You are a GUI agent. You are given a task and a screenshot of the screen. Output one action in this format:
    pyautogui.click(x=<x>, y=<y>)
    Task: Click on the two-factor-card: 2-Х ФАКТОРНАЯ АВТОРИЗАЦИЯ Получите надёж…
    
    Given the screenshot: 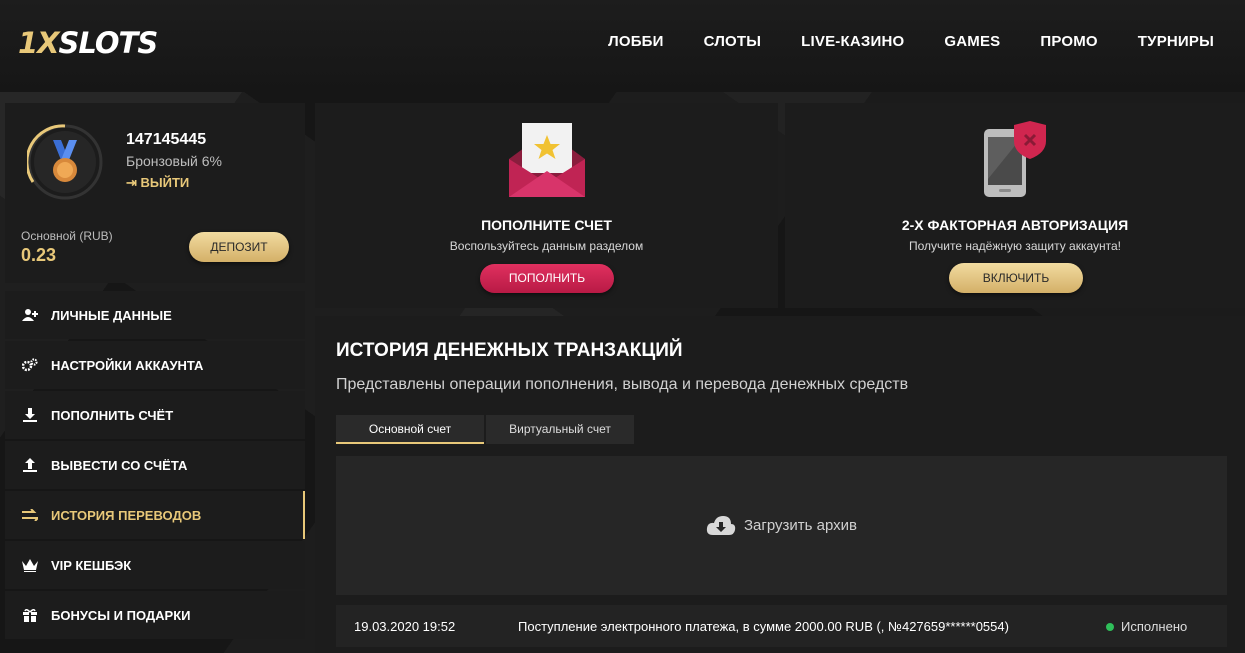 What is the action you would take?
    pyautogui.click(x=1015, y=205)
    